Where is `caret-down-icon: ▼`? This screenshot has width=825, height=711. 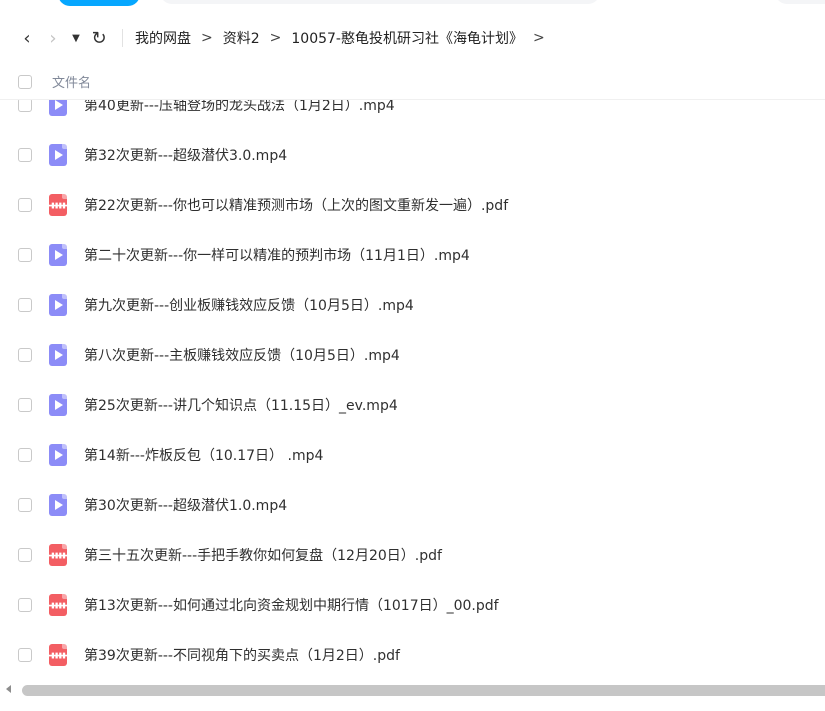 caret-down-icon: ▼ is located at coordinates (76, 38).